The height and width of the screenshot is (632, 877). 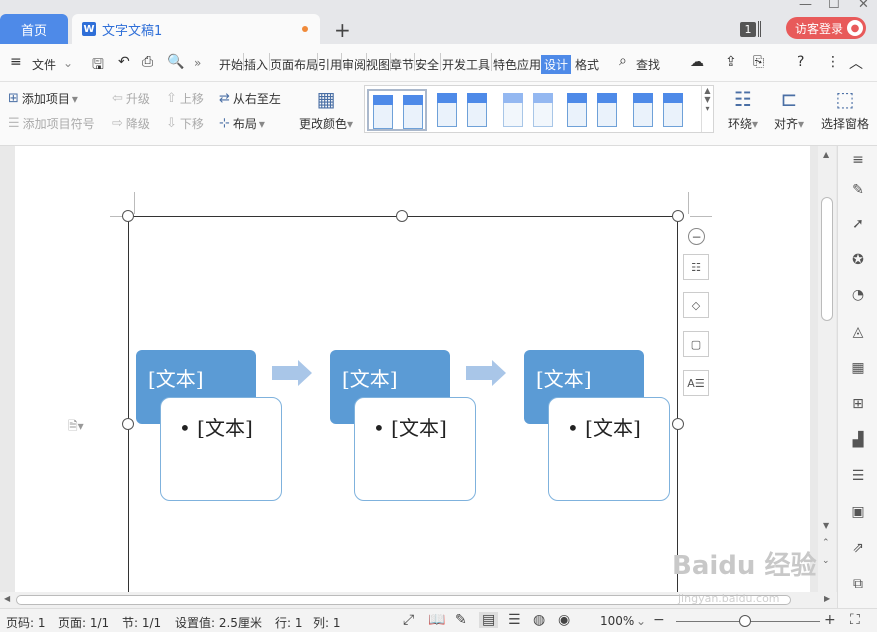 What do you see at coordinates (16, 62) in the screenshot?
I see `hamburger-icon: ≡` at bounding box center [16, 62].